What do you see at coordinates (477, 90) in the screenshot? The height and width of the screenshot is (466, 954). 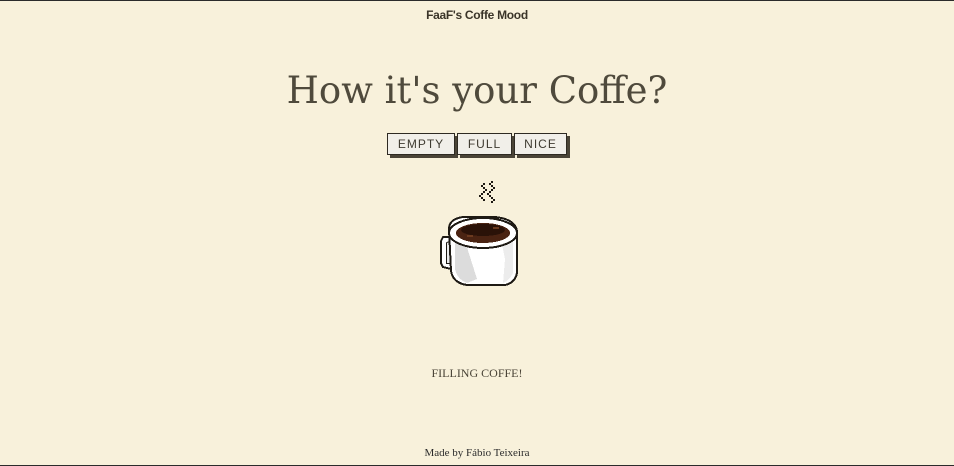 I see `page-title: How it's your Coffe?` at bounding box center [477, 90].